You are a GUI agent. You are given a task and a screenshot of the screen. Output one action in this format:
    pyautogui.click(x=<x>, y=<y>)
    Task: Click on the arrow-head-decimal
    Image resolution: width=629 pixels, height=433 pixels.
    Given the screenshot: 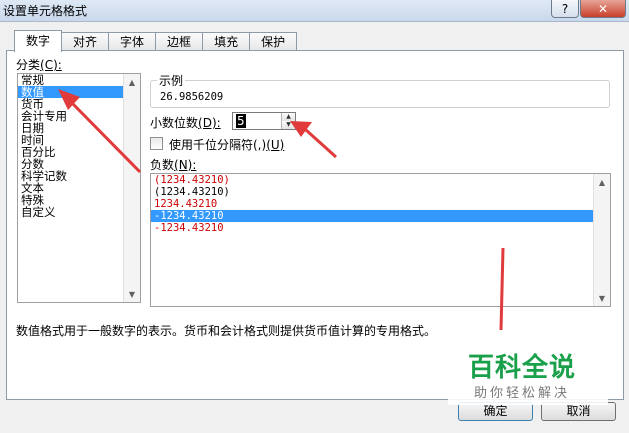 What is the action you would take?
    pyautogui.click(x=301, y=129)
    